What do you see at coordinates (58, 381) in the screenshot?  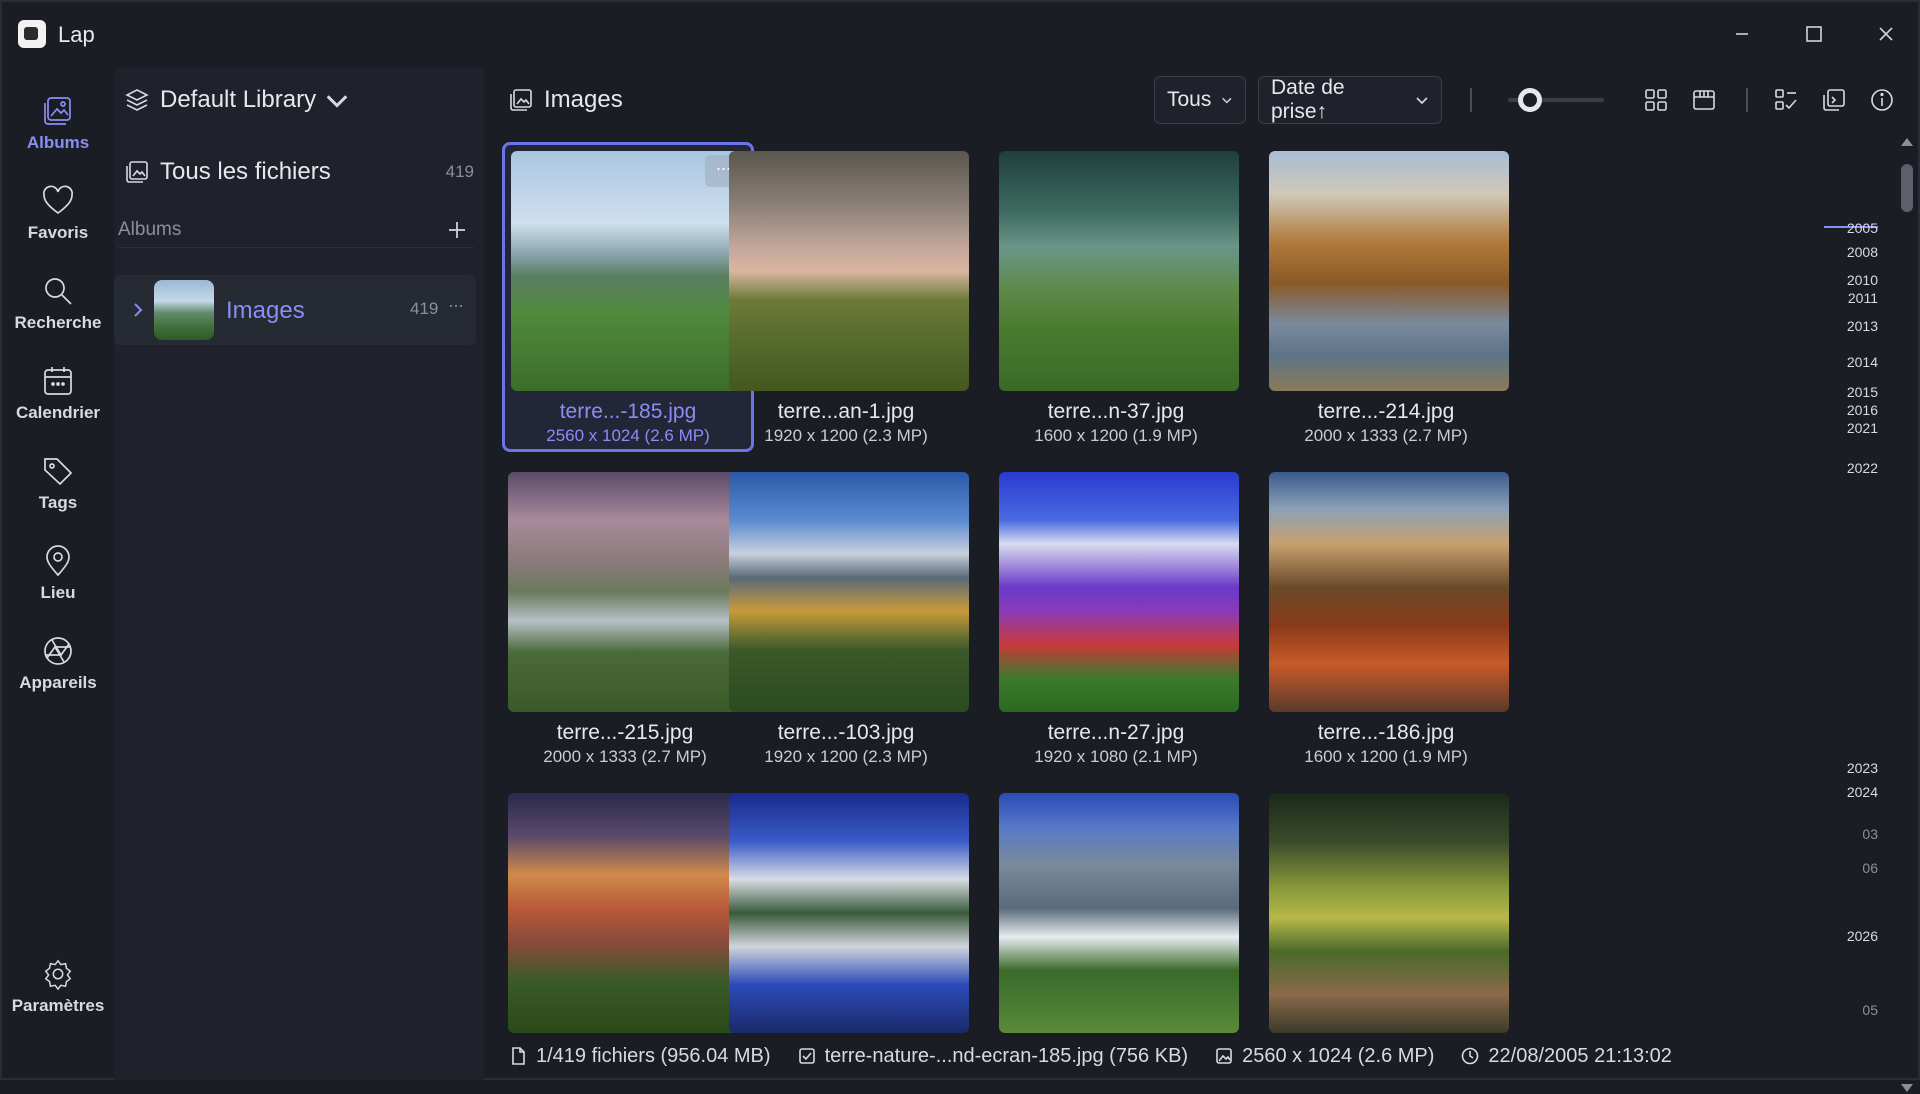 I see `calendar-icon` at bounding box center [58, 381].